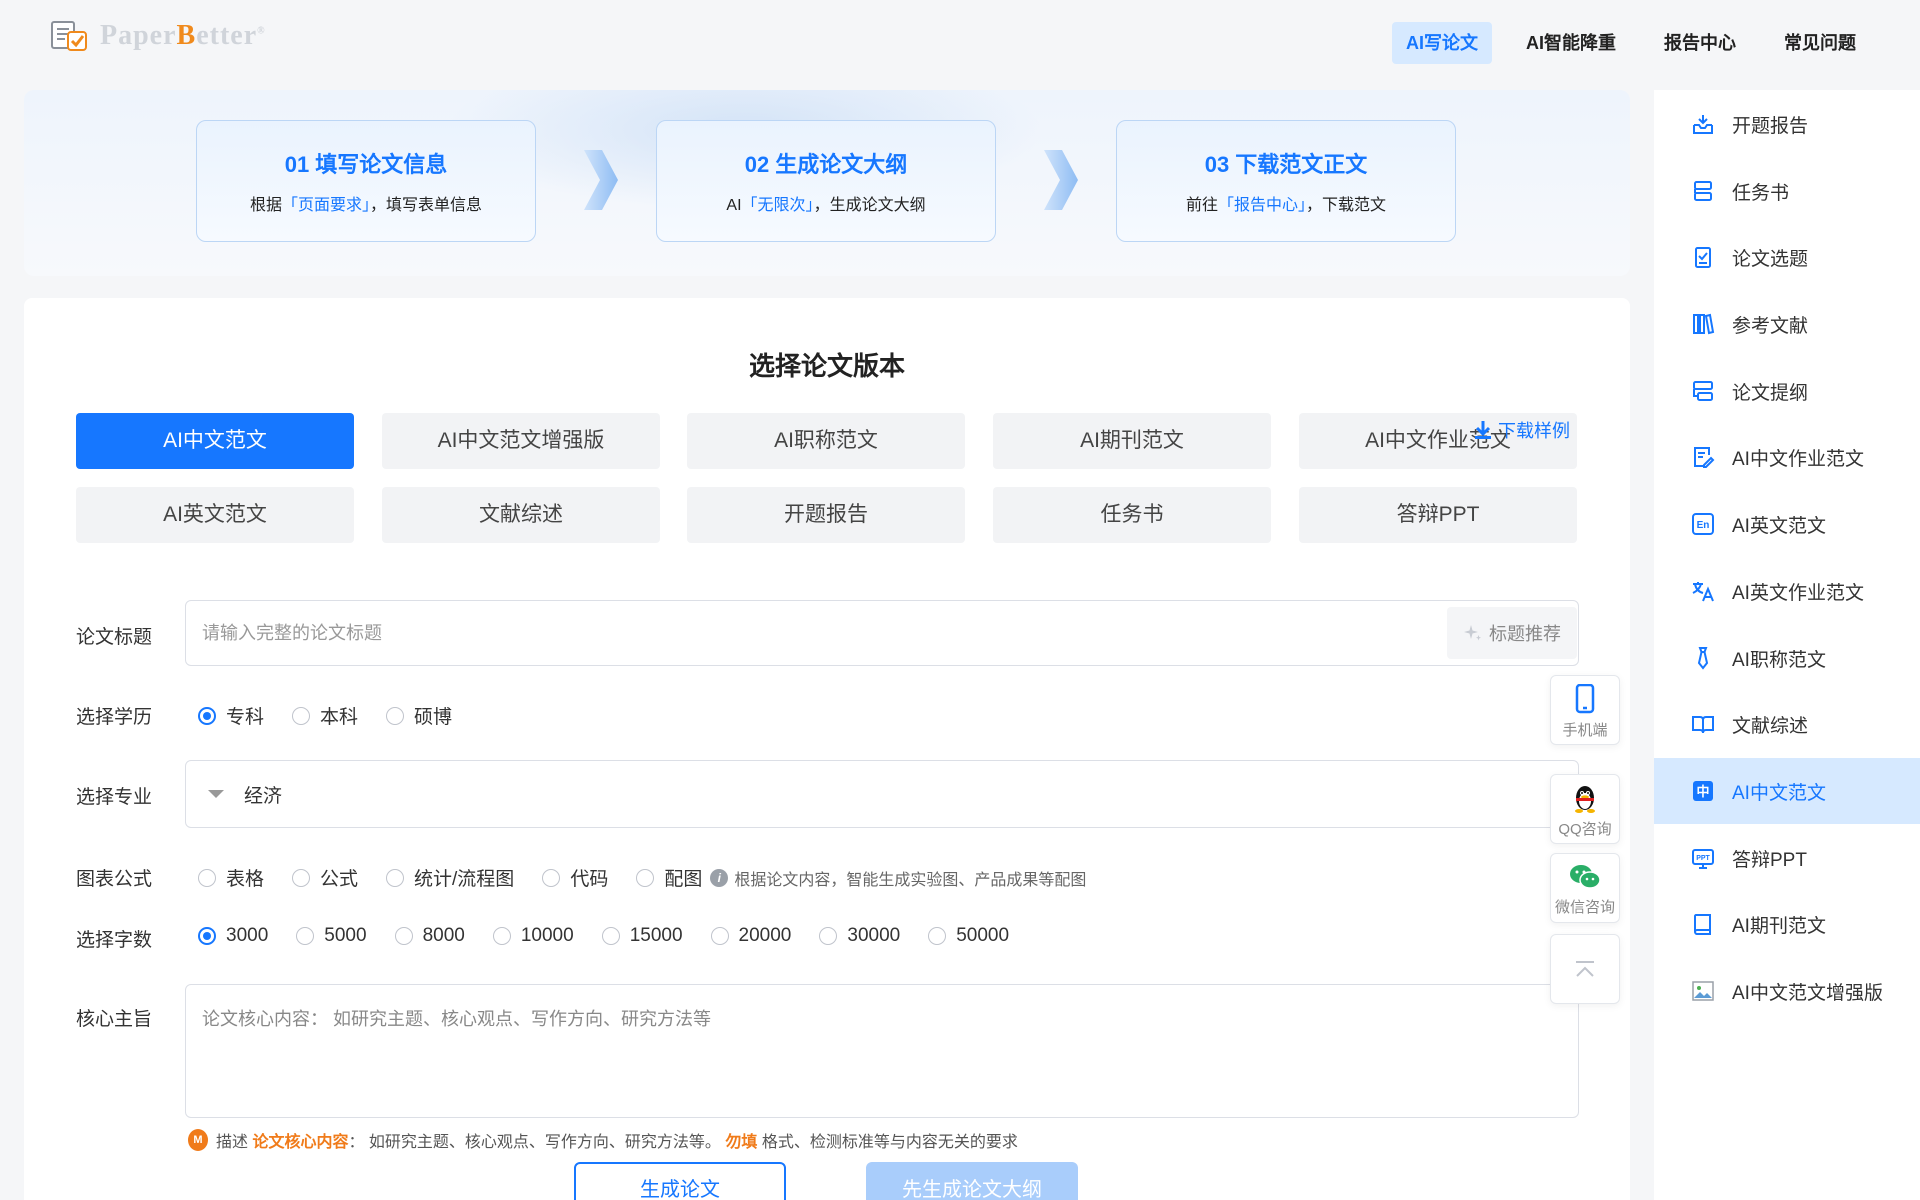 The image size is (1920, 1200). Describe the element at coordinates (1585, 888) in the screenshot. I see `float-wechat: 微信咨询` at that location.